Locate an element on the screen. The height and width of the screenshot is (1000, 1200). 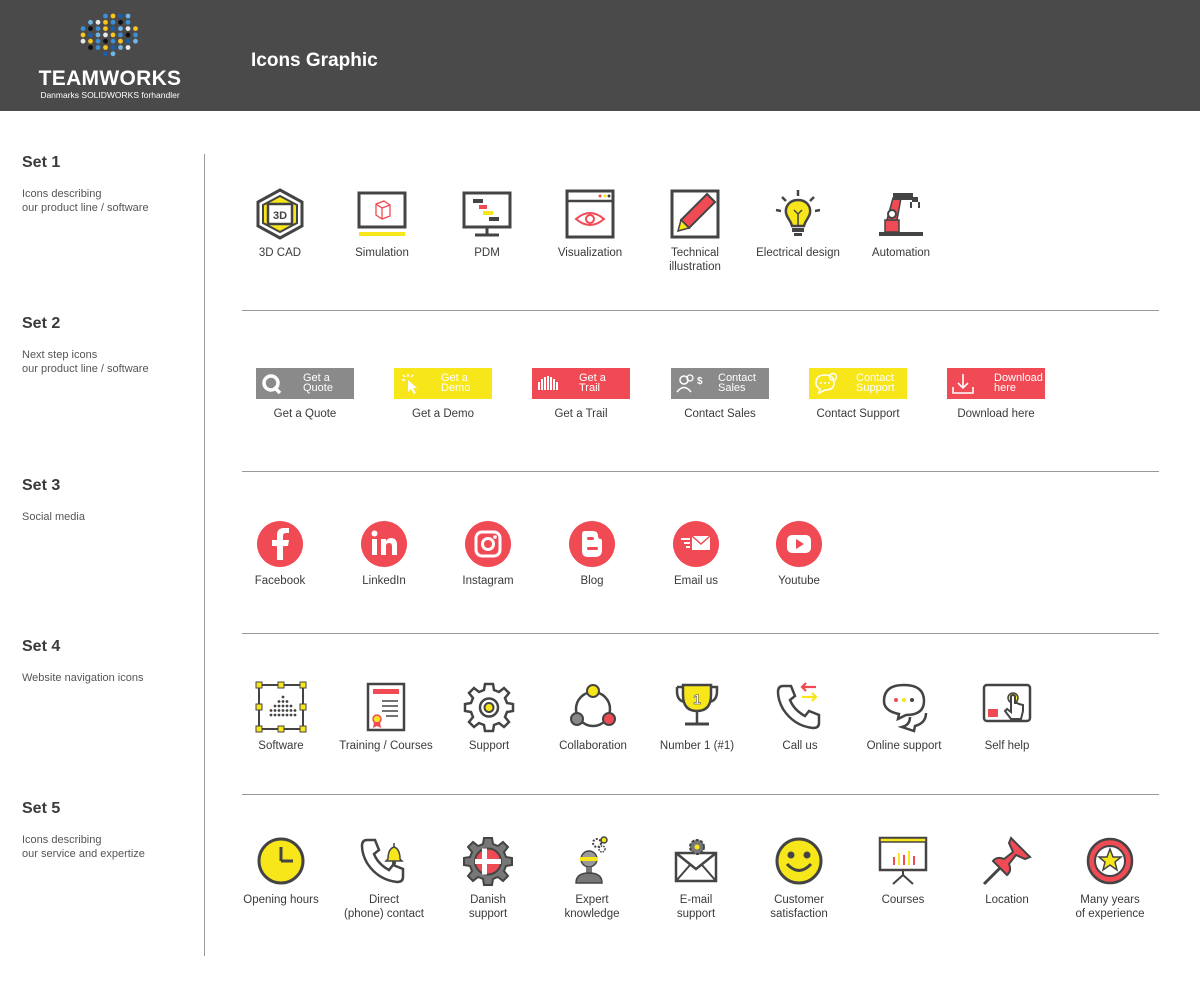
item-label: E-mail support is located at coordinates (696, 907).